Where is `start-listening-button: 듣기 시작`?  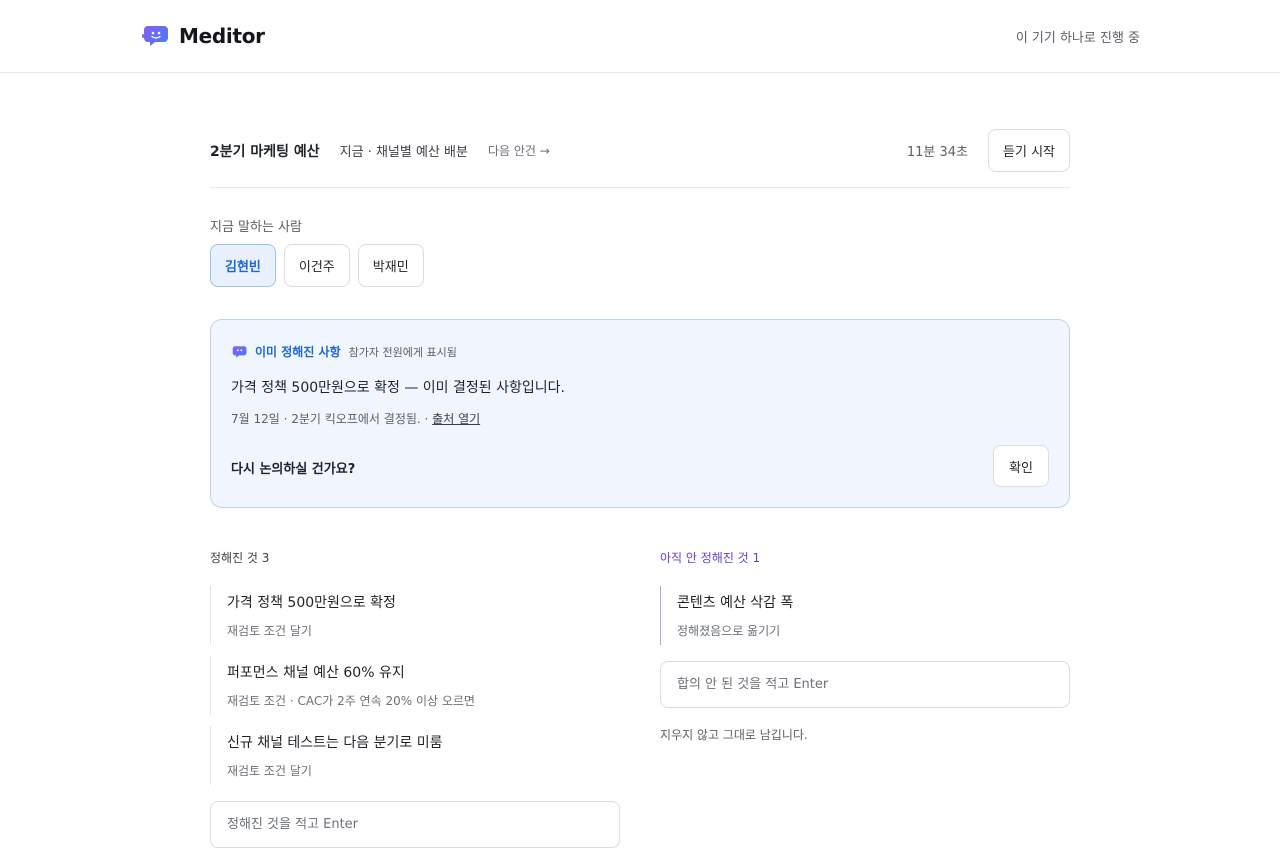 start-listening-button: 듣기 시작 is located at coordinates (1029, 150).